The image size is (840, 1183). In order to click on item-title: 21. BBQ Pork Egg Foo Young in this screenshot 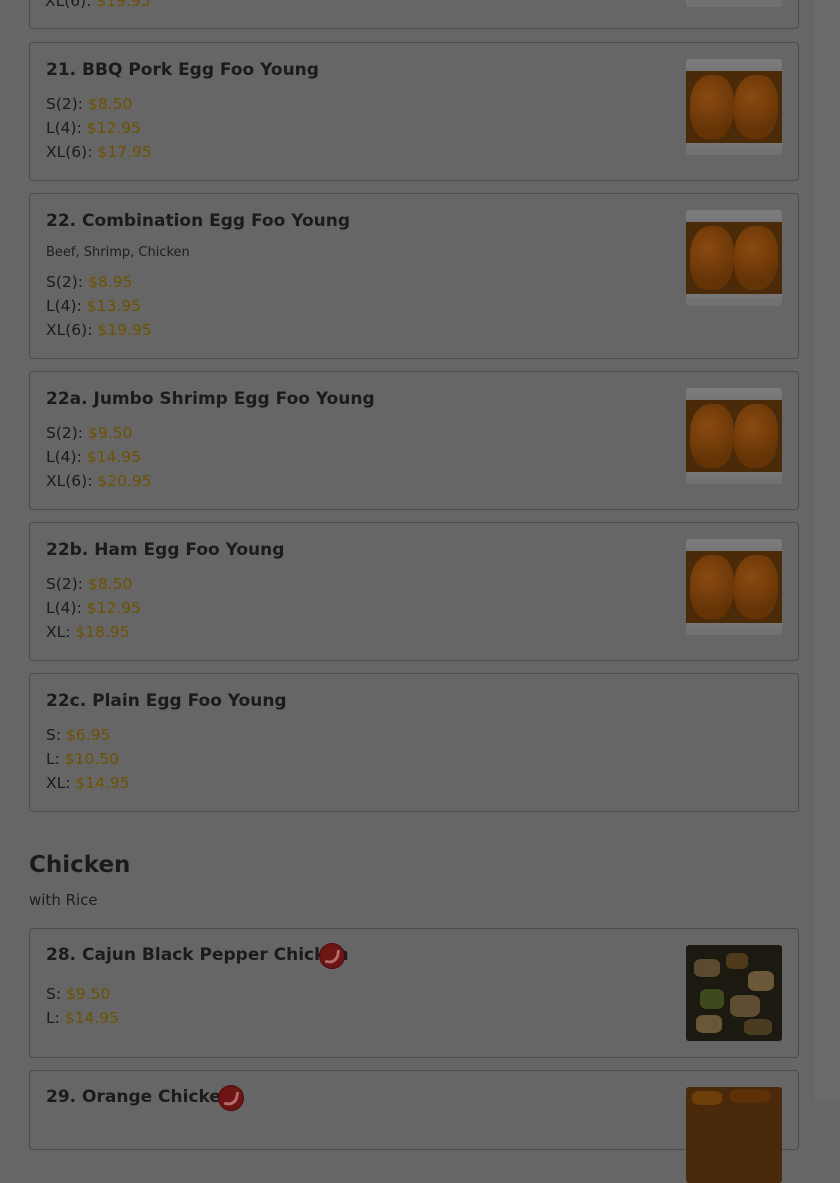, I will do `click(182, 70)`.